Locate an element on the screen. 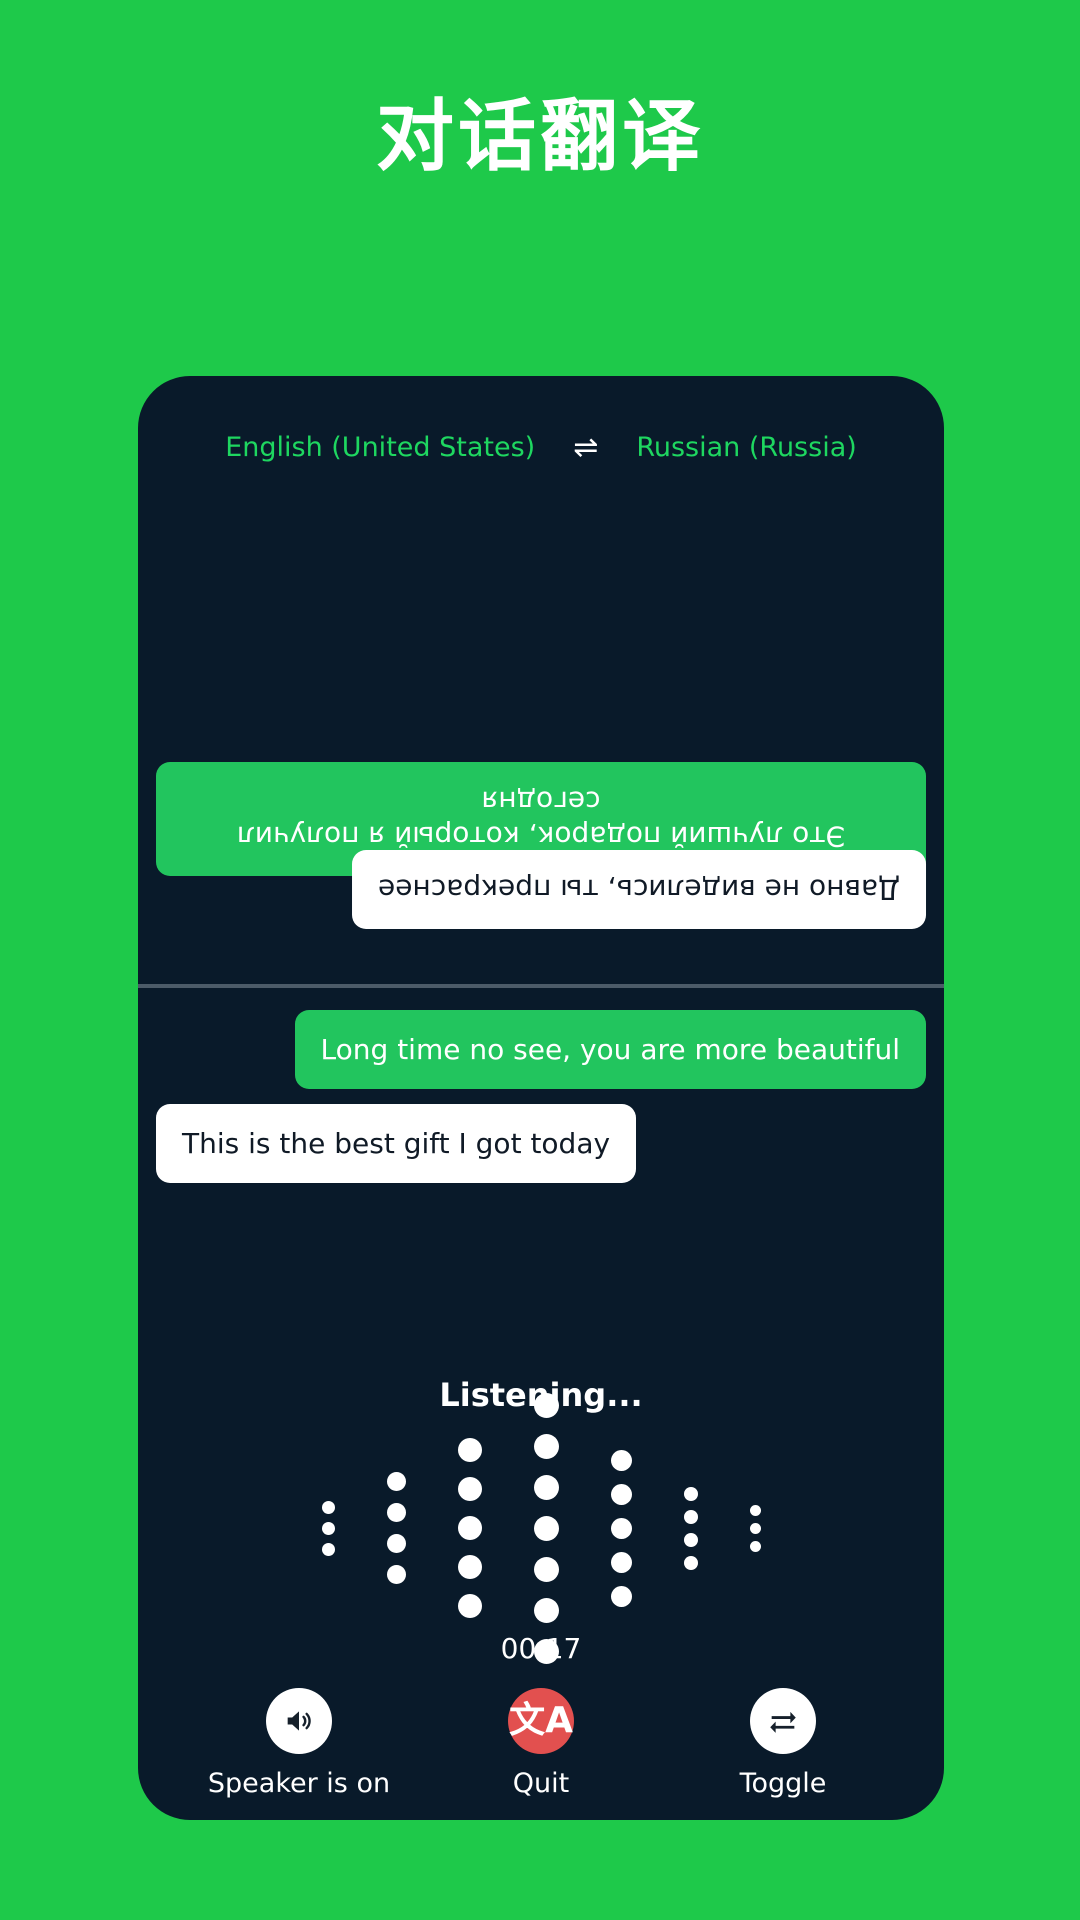 The width and height of the screenshot is (1080, 1920). speaker-button-circle is located at coordinates (299, 1721).